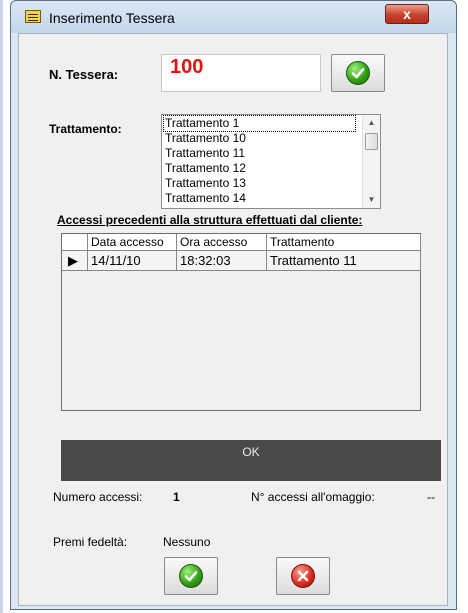  I want to click on scroll-down-icon: ▼, so click(371, 200).